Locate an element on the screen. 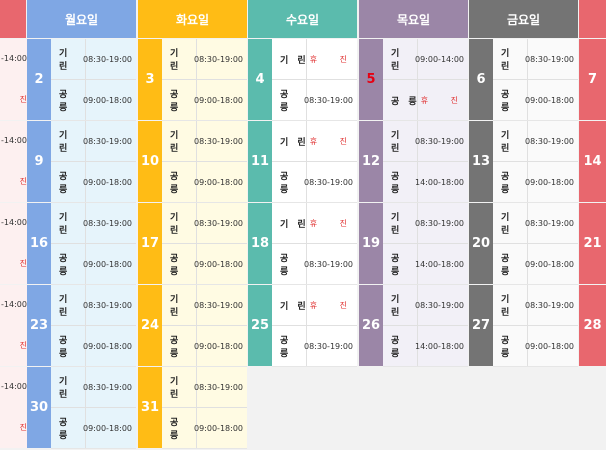 The image size is (606, 450). day-cell: 2 기 린 08:30-19:00 공 릉 09:00-18:00 is located at coordinates (81, 80).